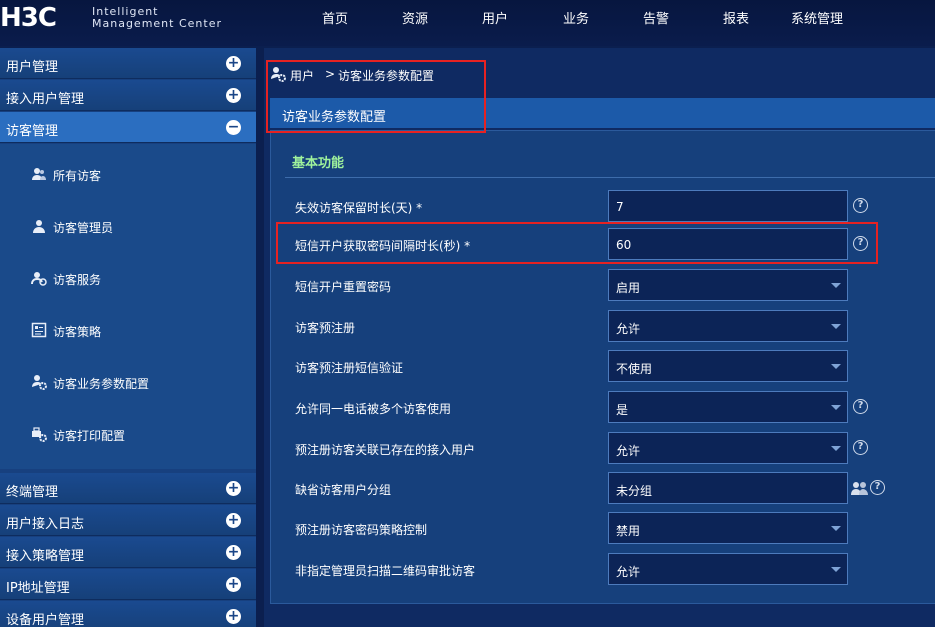  What do you see at coordinates (628, 451) in the screenshot?
I see `field-value: 允许` at bounding box center [628, 451].